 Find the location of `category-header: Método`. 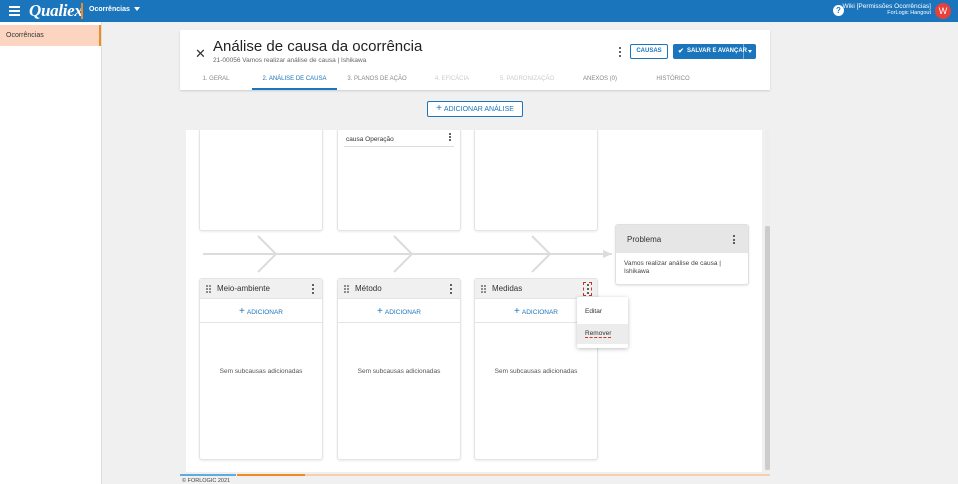

category-header: Método is located at coordinates (399, 289).